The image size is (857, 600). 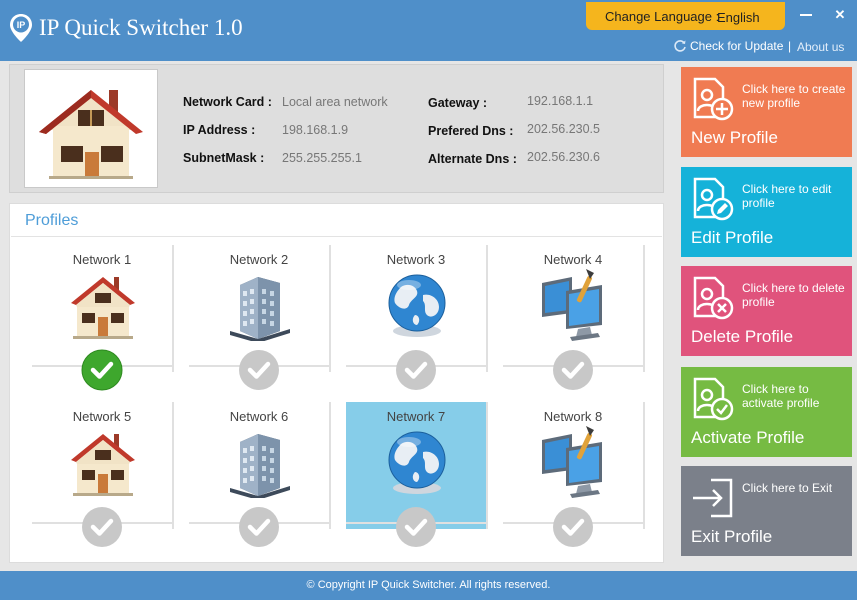 What do you see at coordinates (227, 102) in the screenshot?
I see `network-card-label: Network Card :` at bounding box center [227, 102].